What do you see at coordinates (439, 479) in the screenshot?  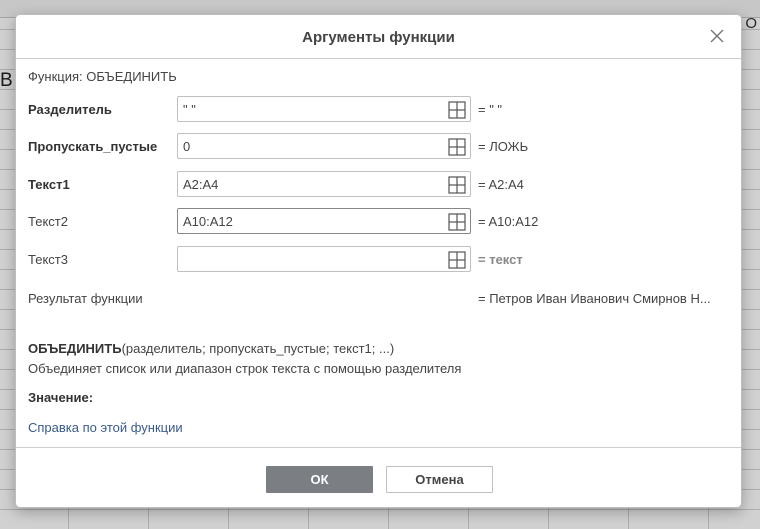 I see `cancel-button: Отмена` at bounding box center [439, 479].